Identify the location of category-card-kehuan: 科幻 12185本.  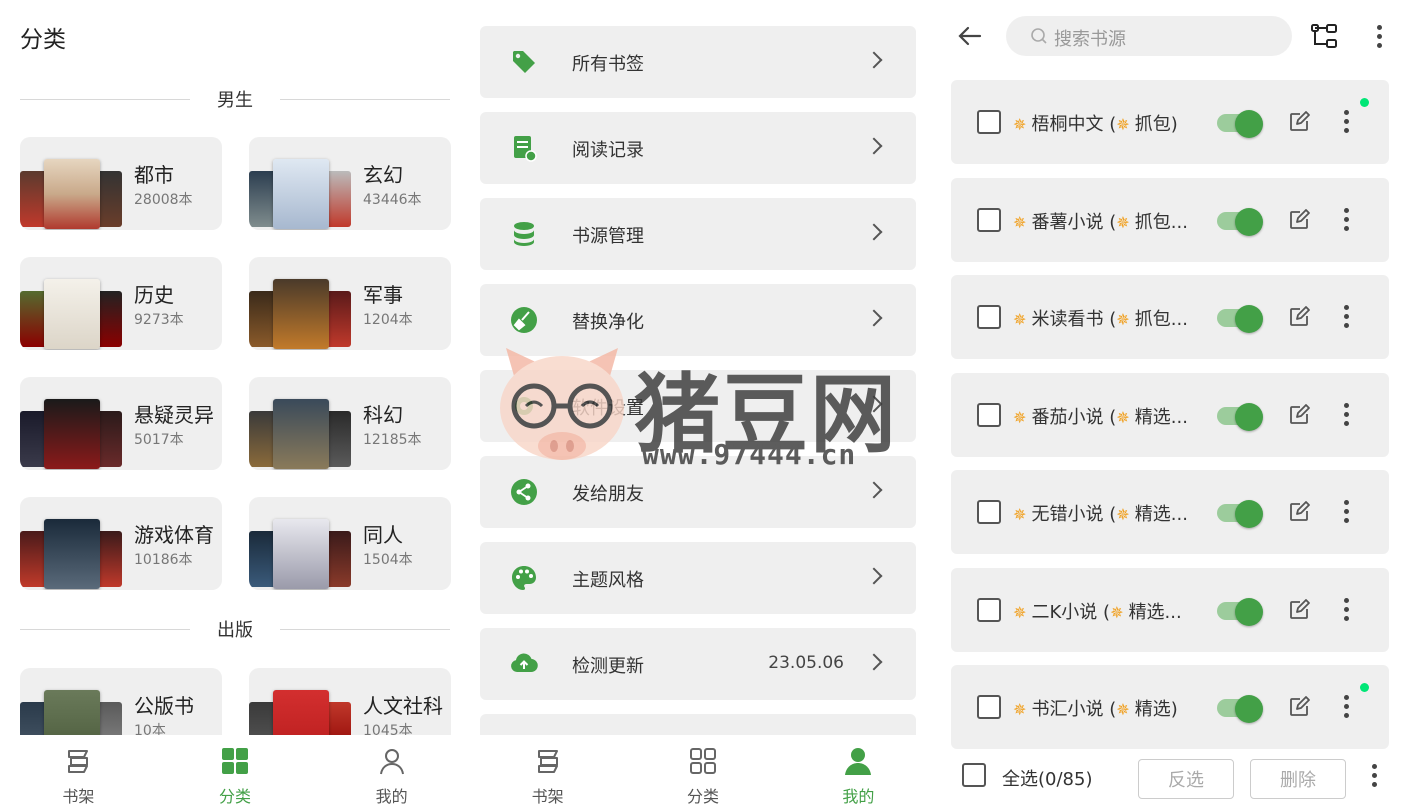
(350, 423).